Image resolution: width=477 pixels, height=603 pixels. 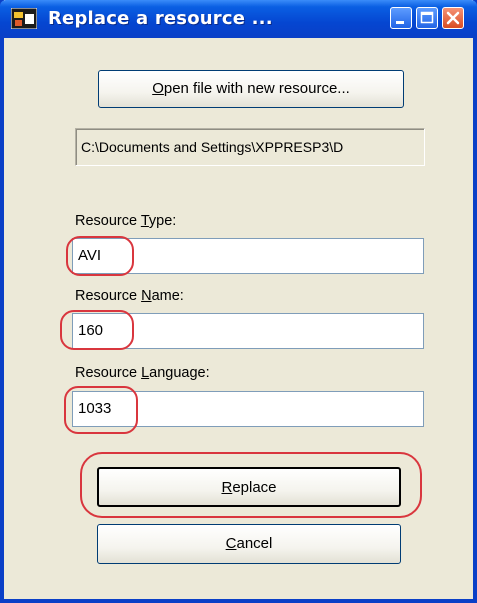 What do you see at coordinates (401, 18) in the screenshot?
I see `minimize-button` at bounding box center [401, 18].